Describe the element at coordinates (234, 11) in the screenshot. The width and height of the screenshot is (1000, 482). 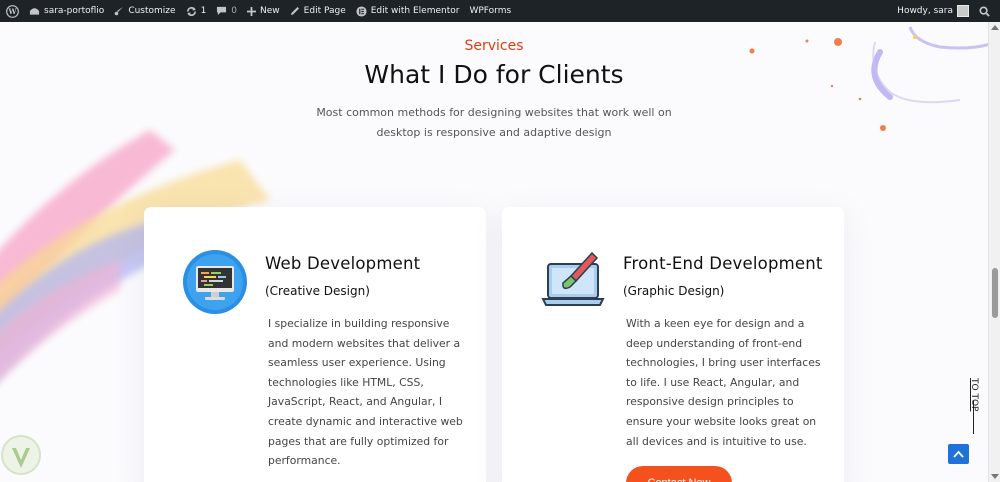
I see `comments-count: 0` at that location.